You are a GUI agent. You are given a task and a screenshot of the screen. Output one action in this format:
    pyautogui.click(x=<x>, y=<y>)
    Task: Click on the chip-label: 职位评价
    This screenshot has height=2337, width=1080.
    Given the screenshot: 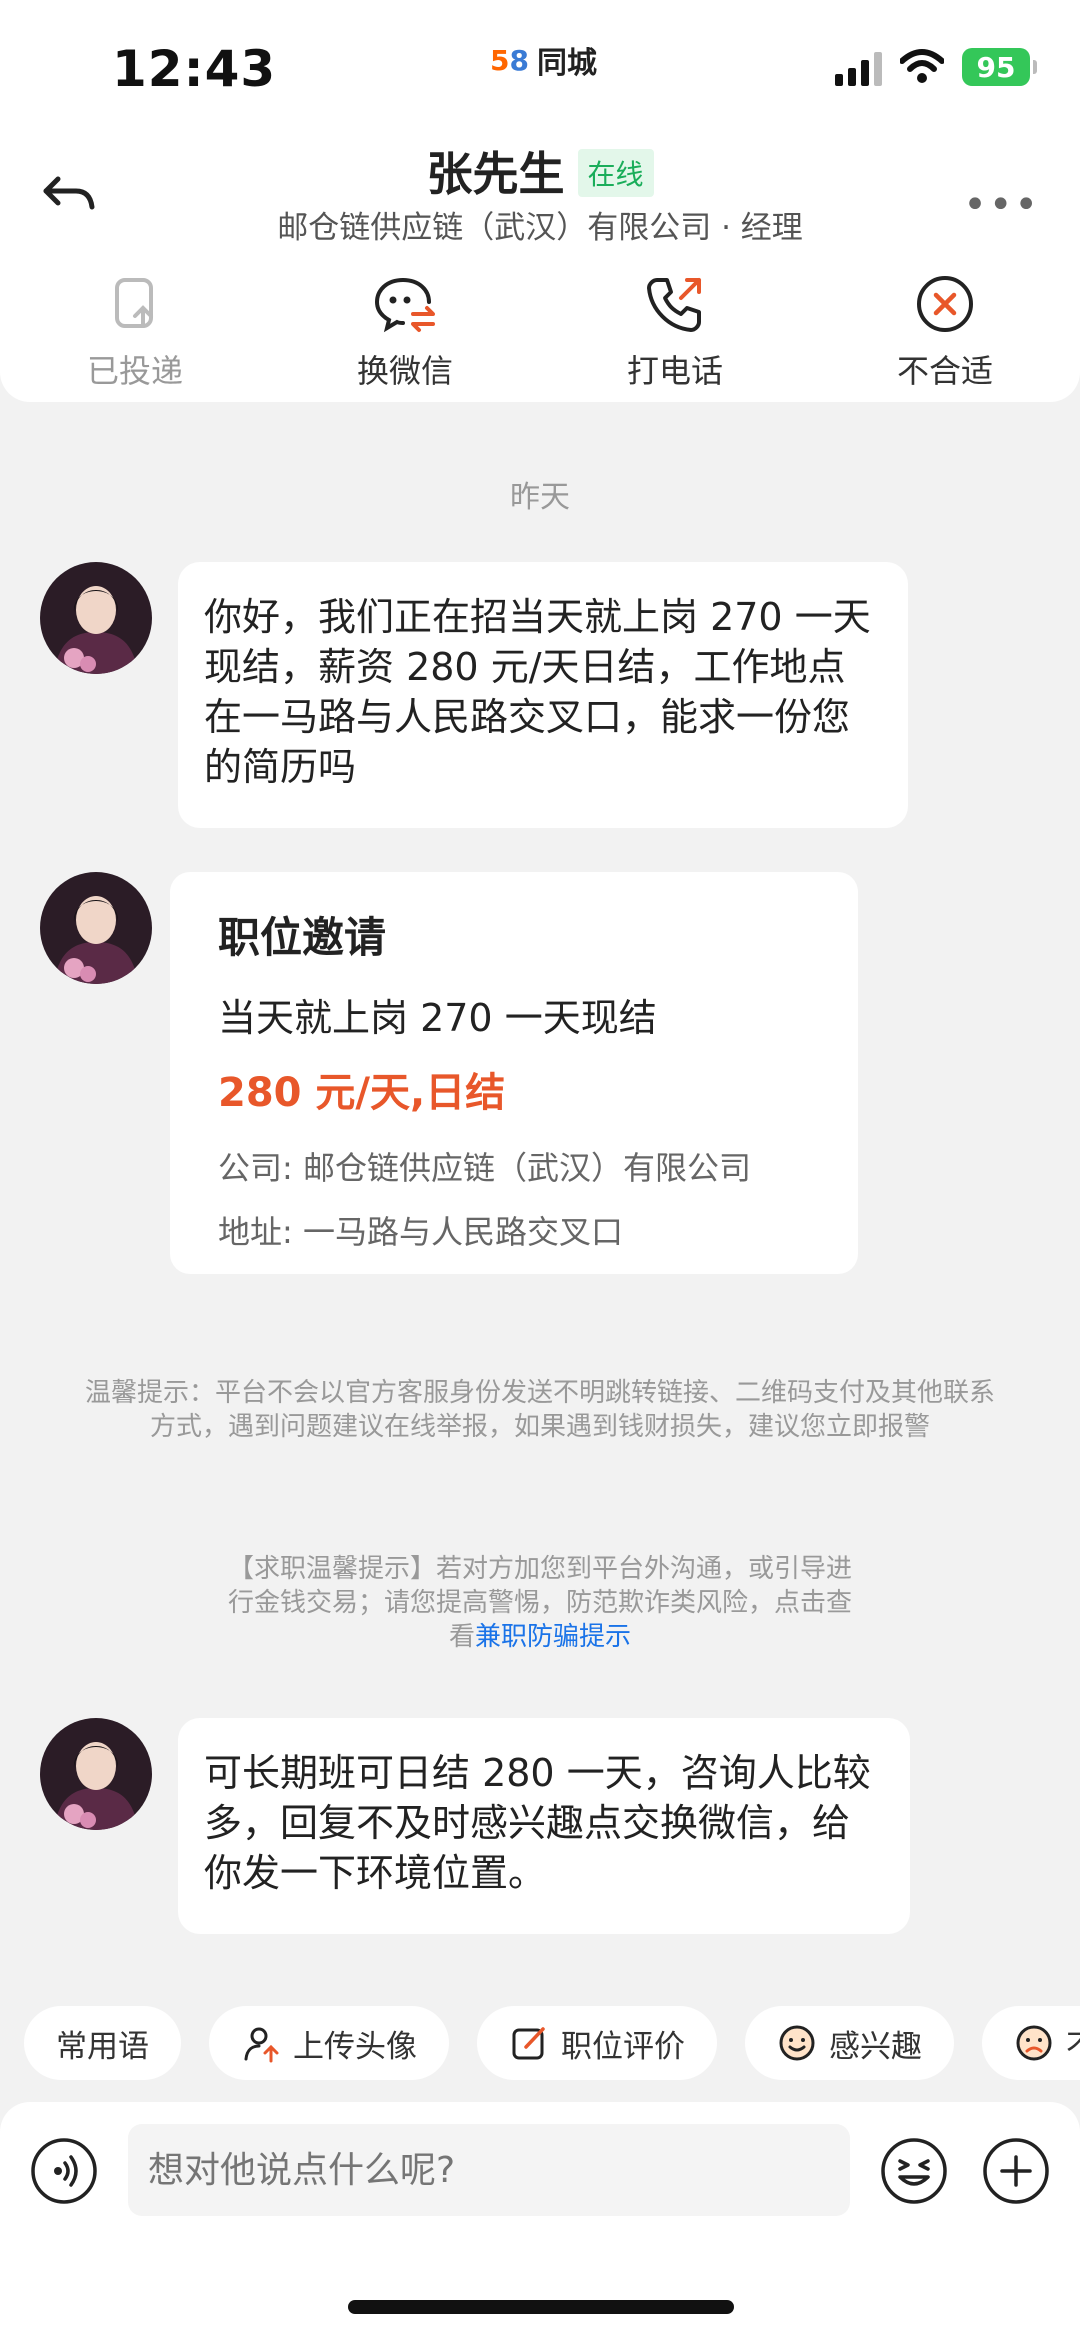 What is the action you would take?
    pyautogui.click(x=623, y=2046)
    